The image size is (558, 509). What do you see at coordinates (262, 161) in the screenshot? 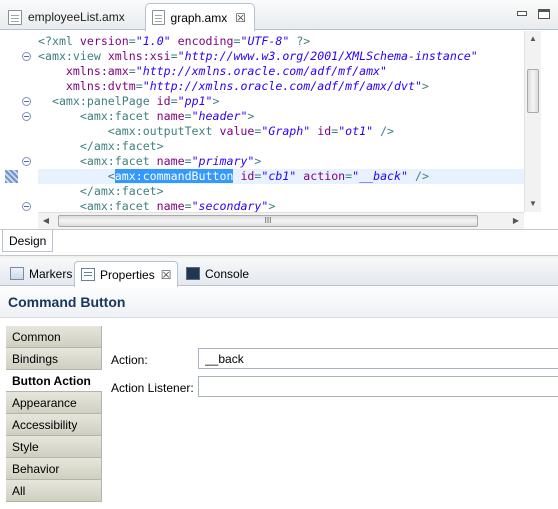
I see `code-line: <amx:facet name="primary">` at bounding box center [262, 161].